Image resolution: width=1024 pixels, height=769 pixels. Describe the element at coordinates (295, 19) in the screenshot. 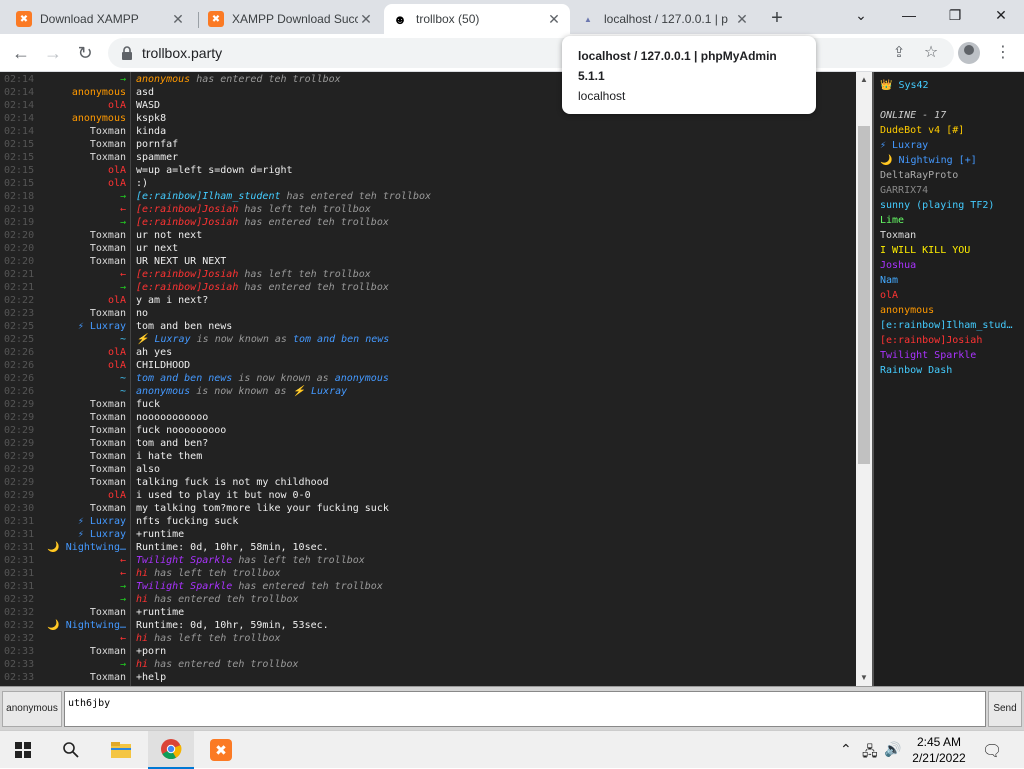

I see `tab-title: XAMPP Download Succ` at that location.